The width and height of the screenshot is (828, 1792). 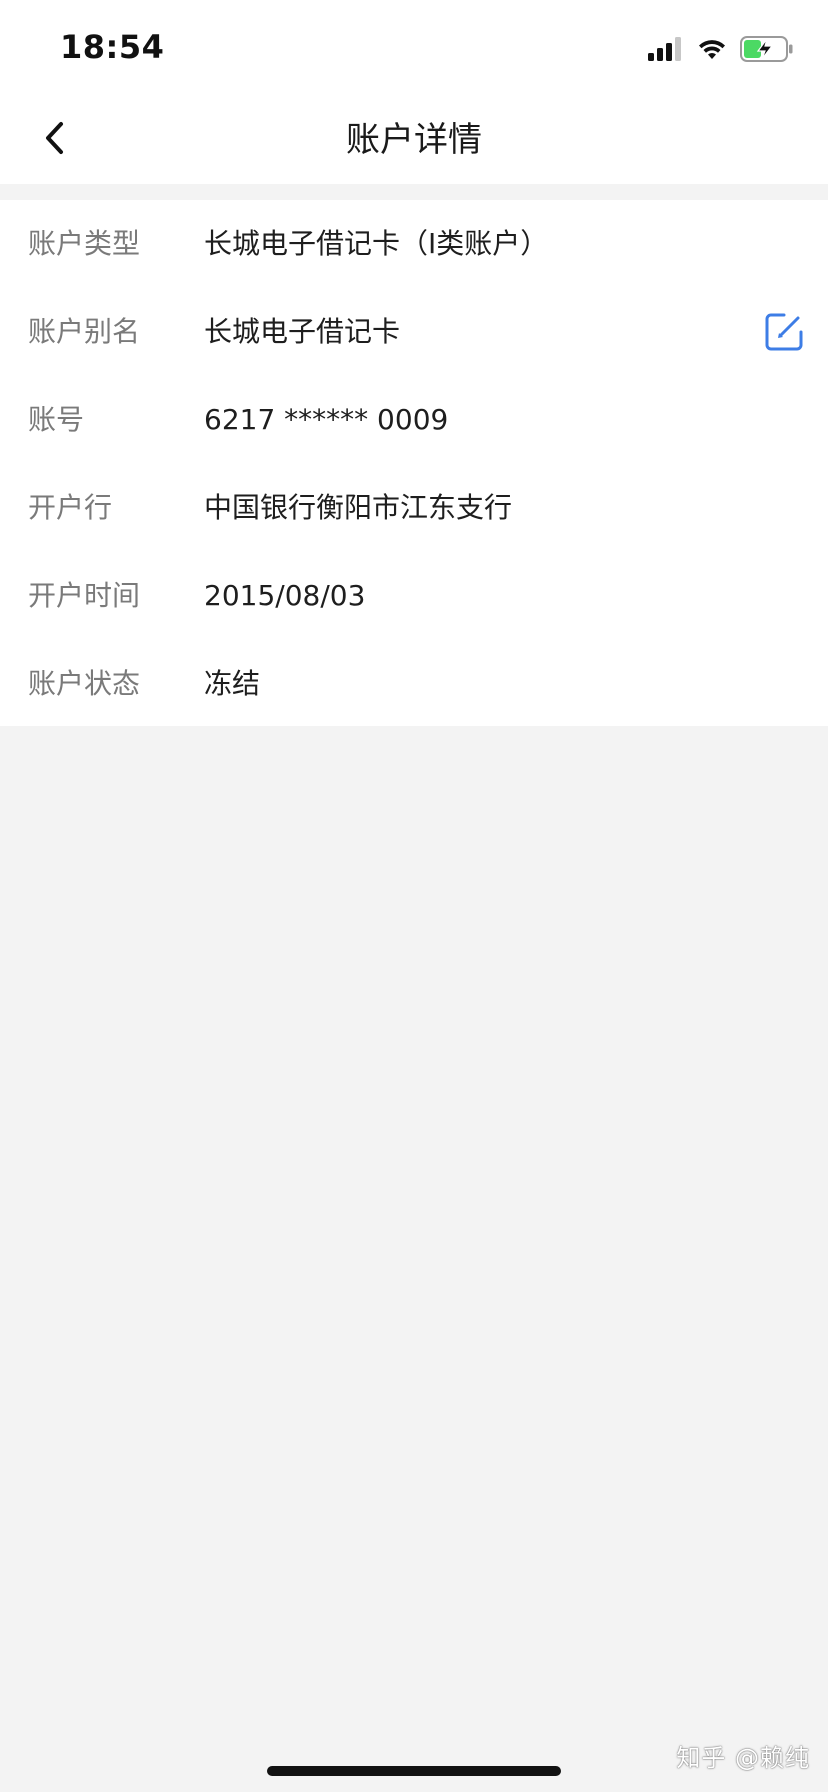 I want to click on battery-charging-icon, so click(x=767, y=51).